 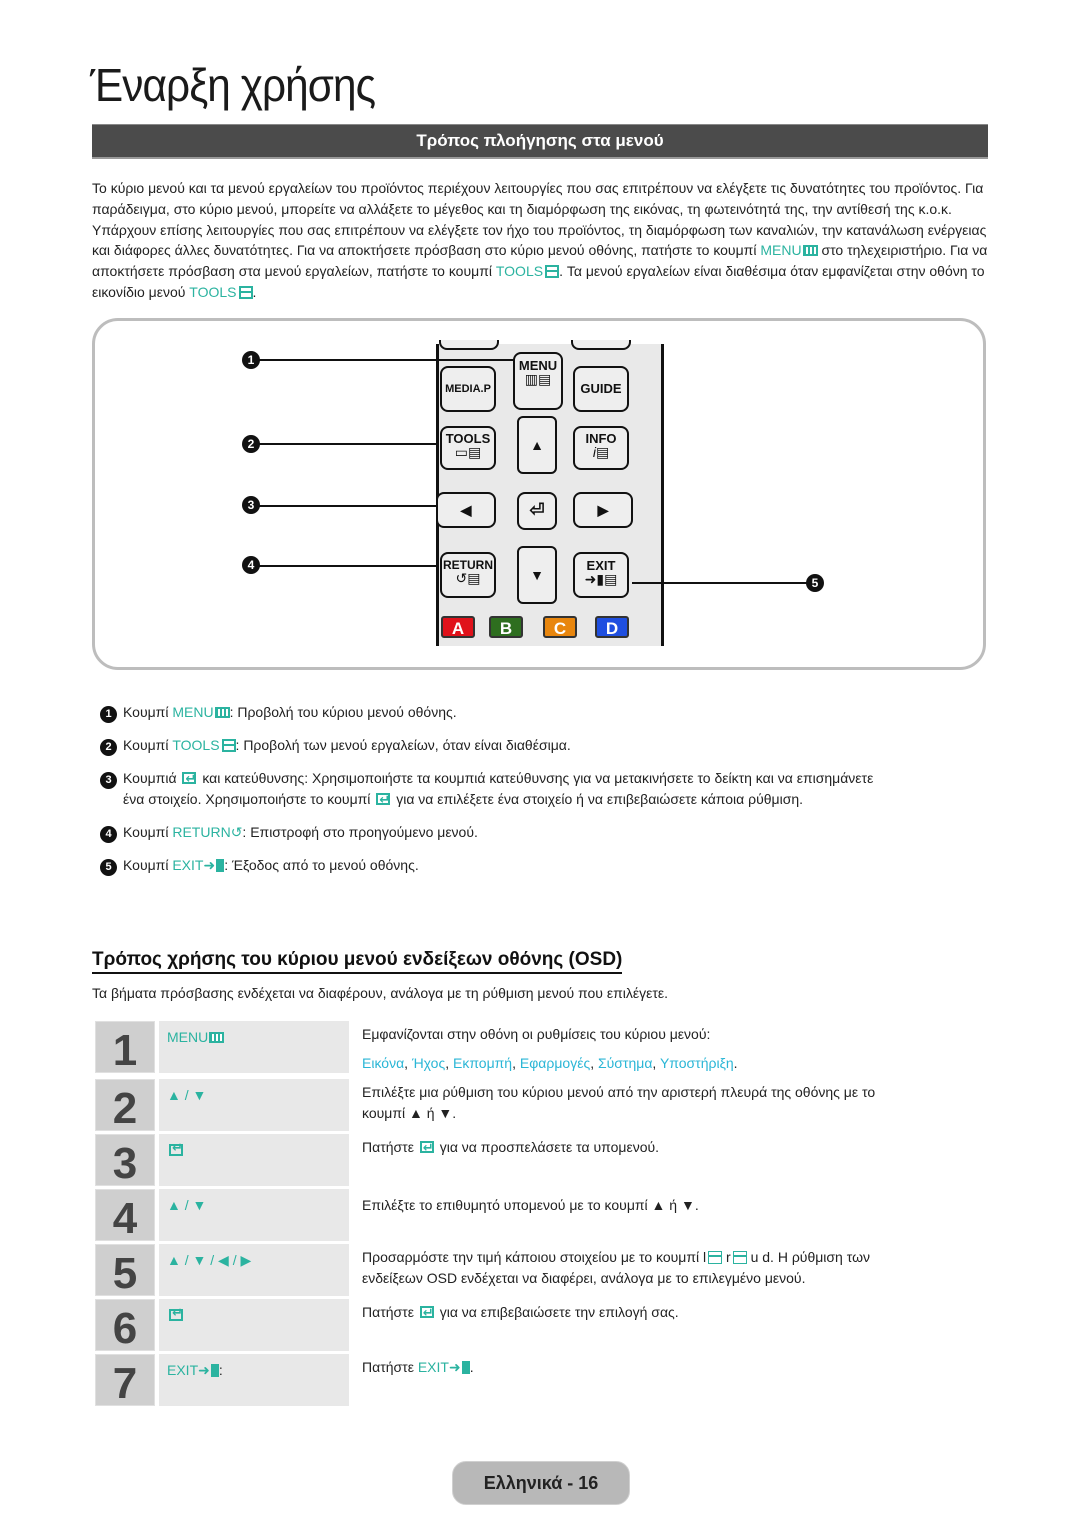 What do you see at coordinates (601, 388) in the screenshot?
I see `guide-label: GUIDE` at bounding box center [601, 388].